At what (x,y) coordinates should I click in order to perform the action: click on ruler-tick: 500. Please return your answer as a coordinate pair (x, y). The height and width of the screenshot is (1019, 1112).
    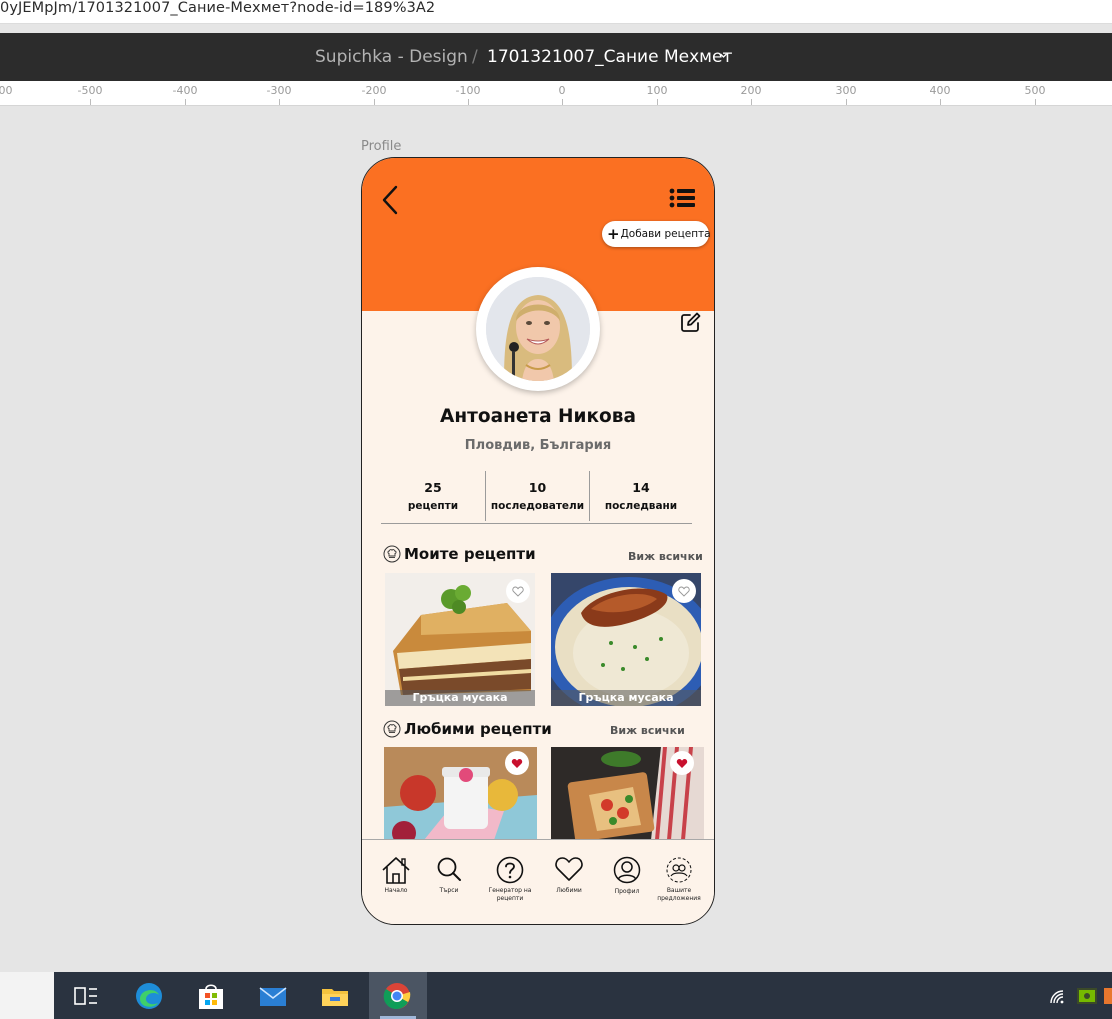
    Looking at the image, I should click on (1035, 90).